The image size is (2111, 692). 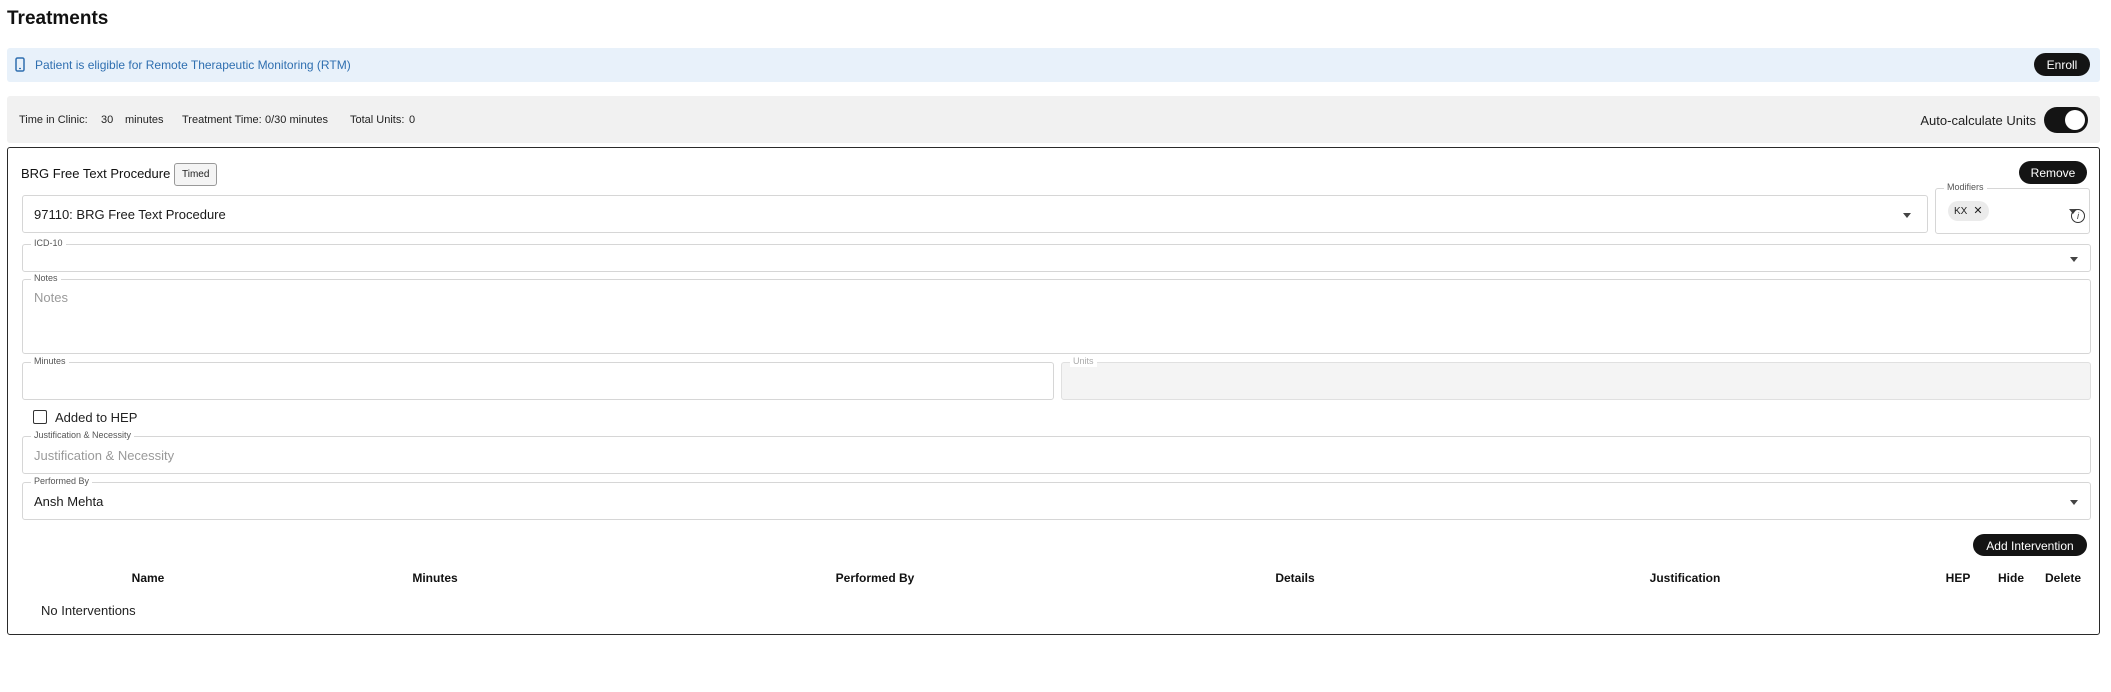 What do you see at coordinates (2053, 172) in the screenshot?
I see `remove-button: Remove` at bounding box center [2053, 172].